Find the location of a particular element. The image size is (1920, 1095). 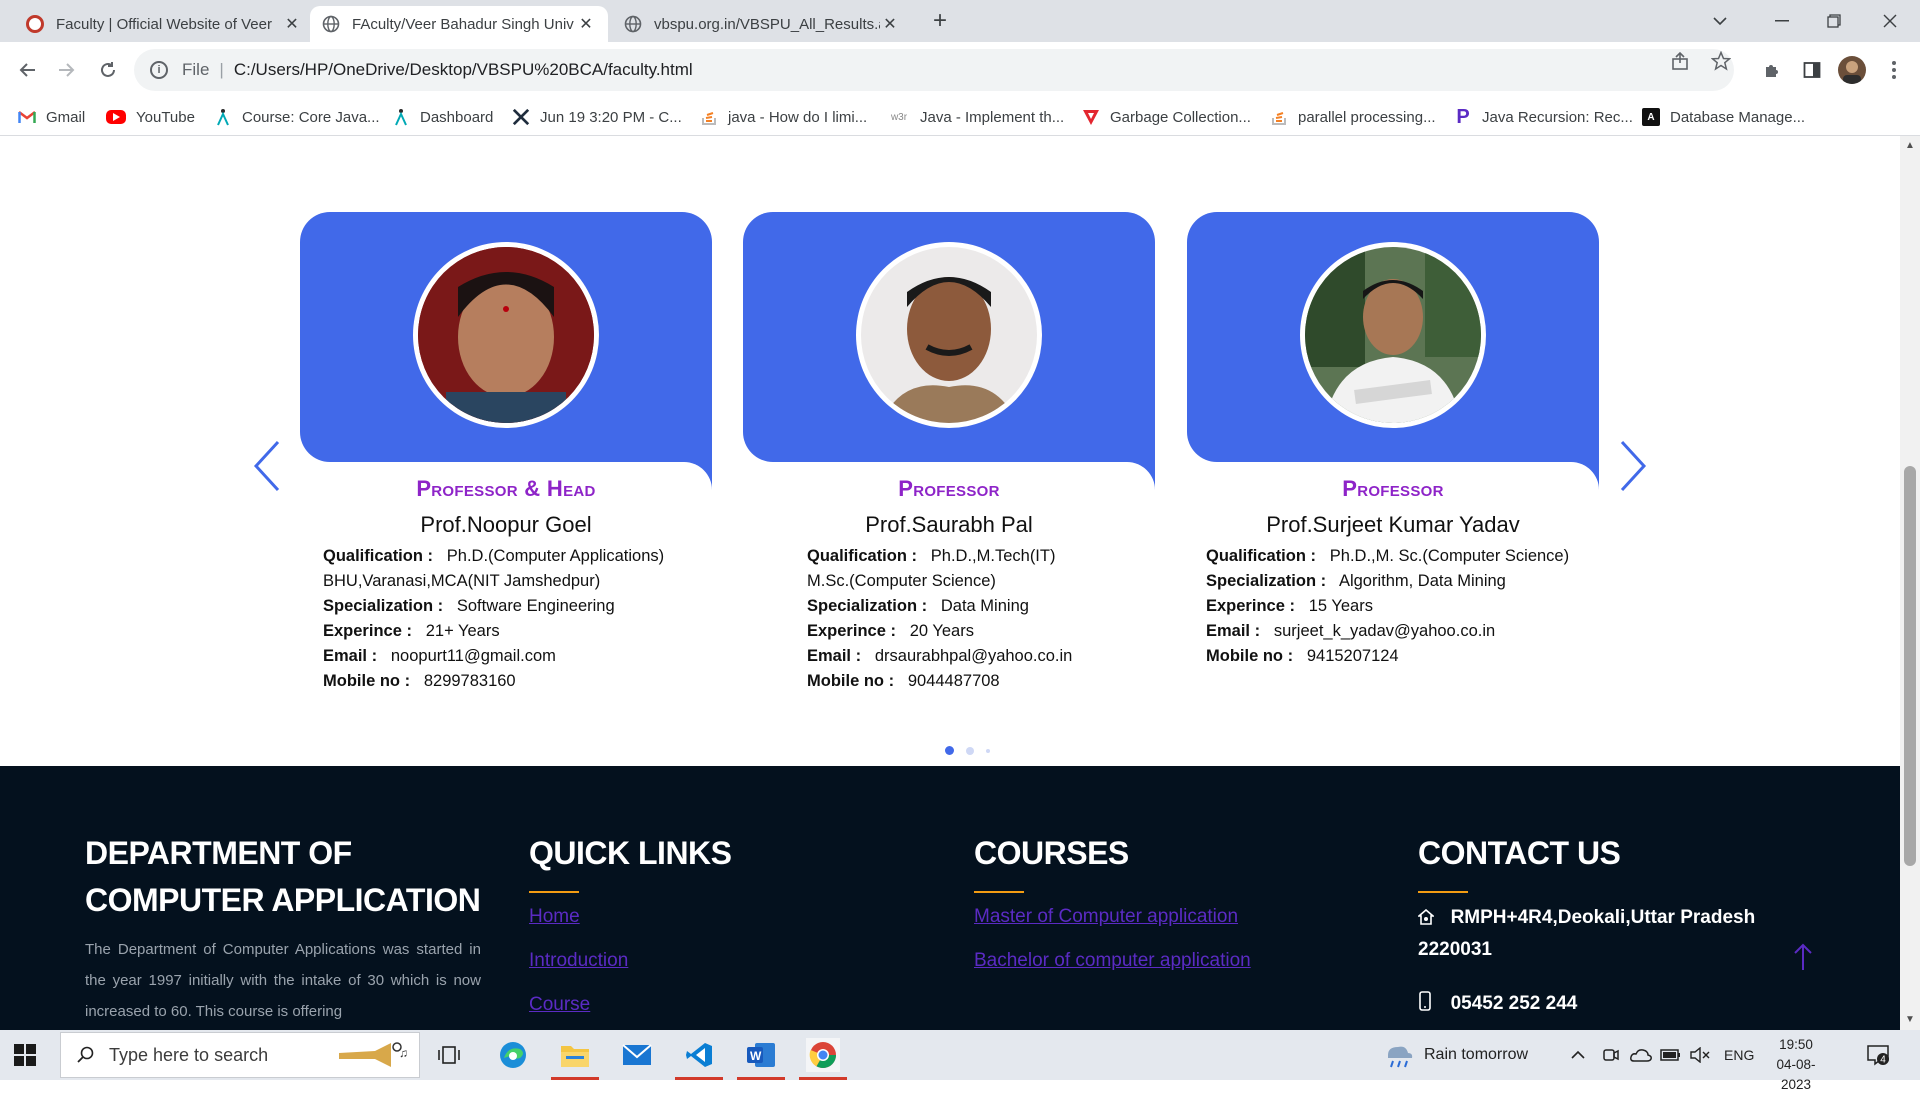

footer-link-mca: Master of Computer application is located at coordinates (1112, 917).